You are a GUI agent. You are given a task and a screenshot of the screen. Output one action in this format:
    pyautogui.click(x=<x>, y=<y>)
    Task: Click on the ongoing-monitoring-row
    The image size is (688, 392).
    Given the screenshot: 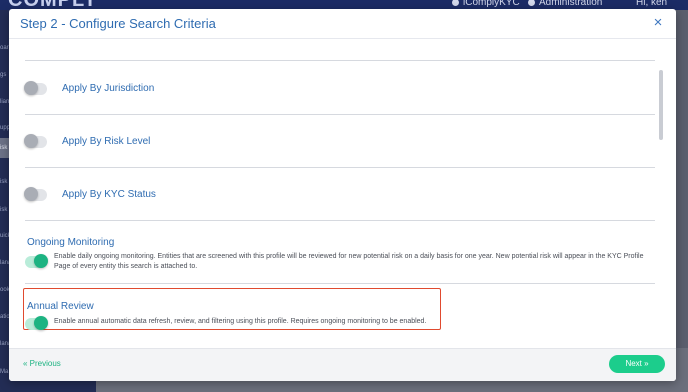 What is the action you would take?
    pyautogui.click(x=36, y=264)
    